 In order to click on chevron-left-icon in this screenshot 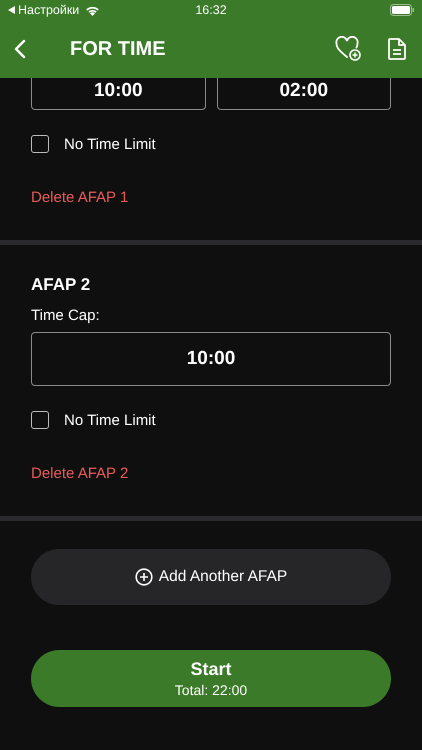, I will do `click(20, 49)`.